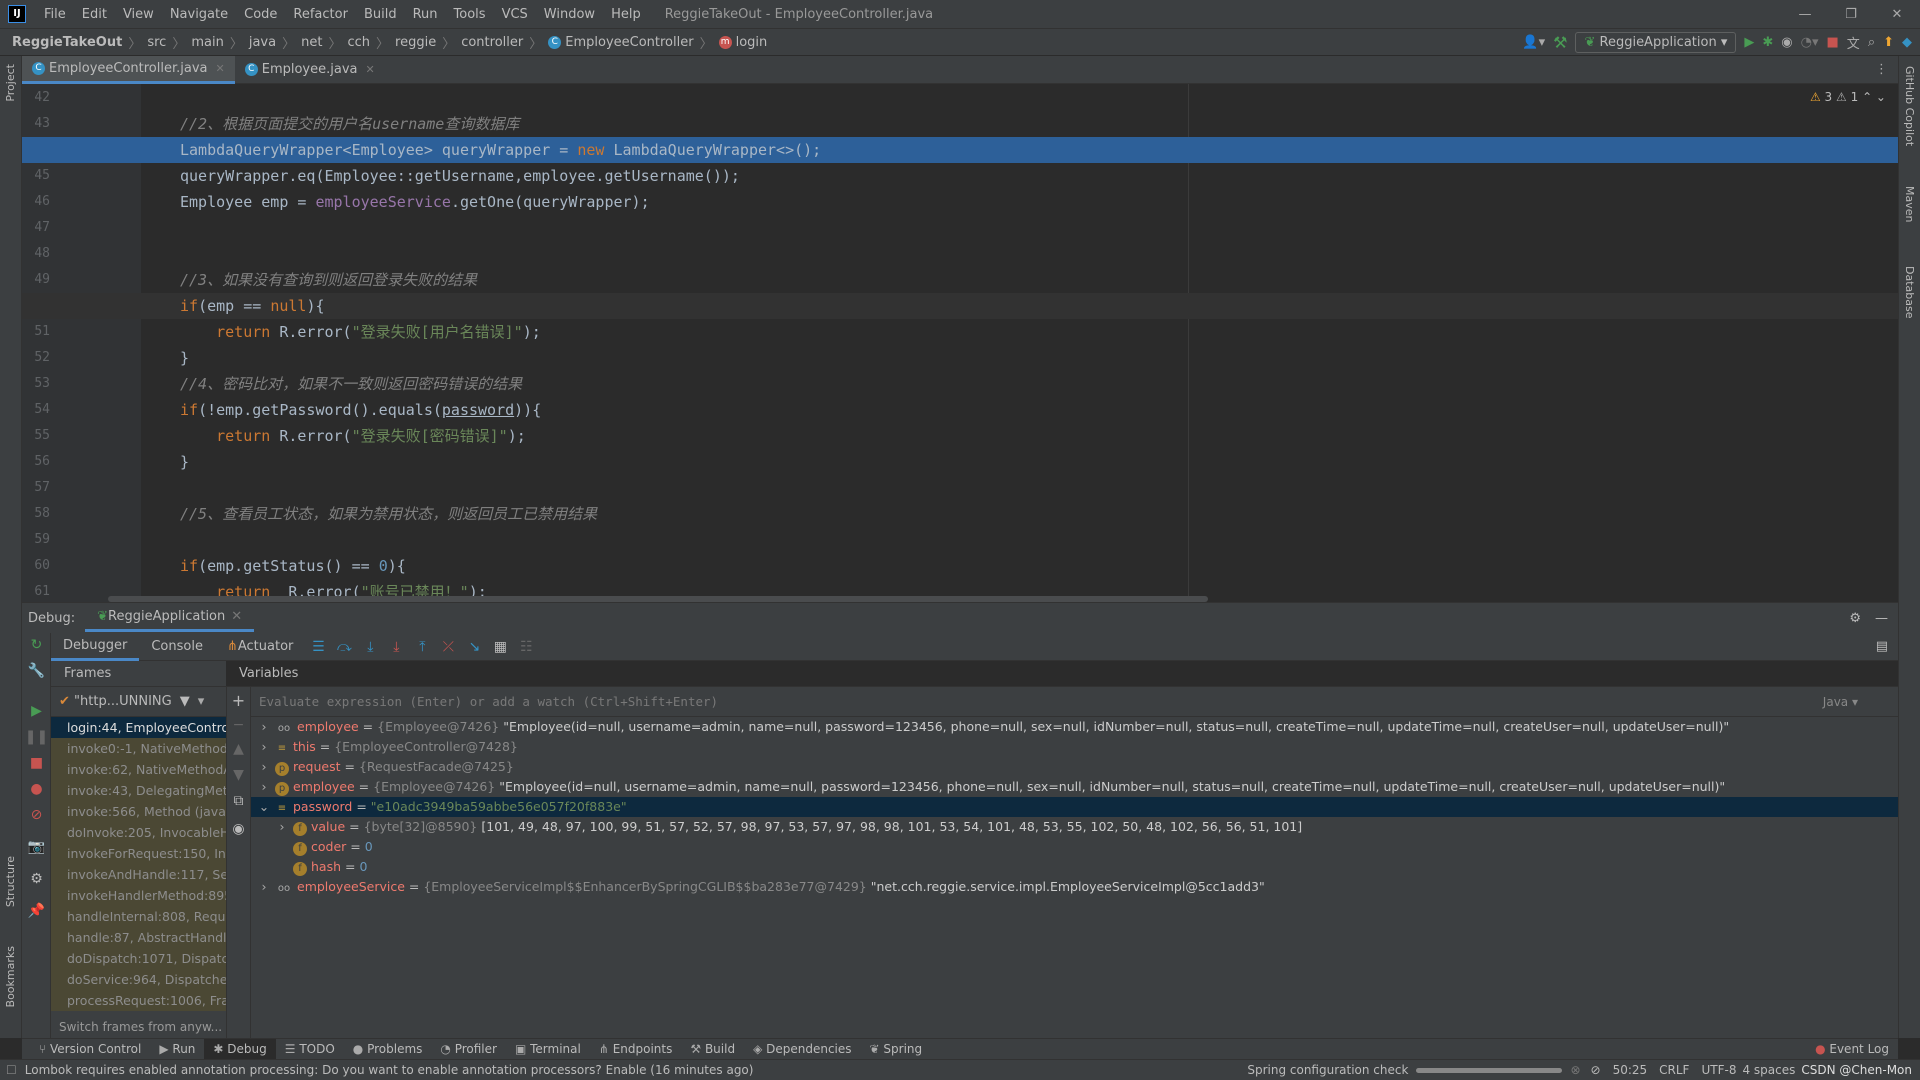 This screenshot has width=1920, height=1080. What do you see at coordinates (1852, 1049) in the screenshot?
I see `event-log-button: ● Event Log` at bounding box center [1852, 1049].